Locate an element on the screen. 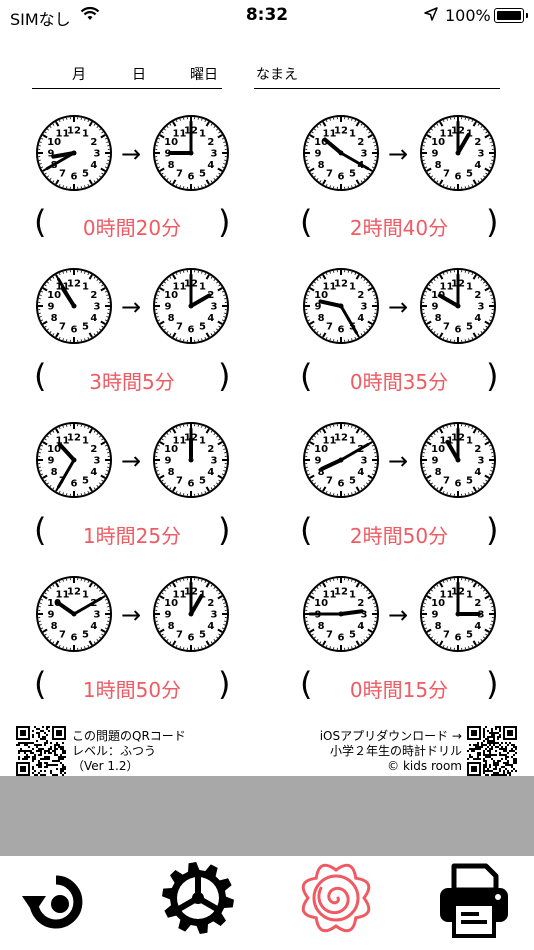 Image resolution: width=534 pixels, height=950 pixels. answer-text: 1時間25分 is located at coordinates (132, 536).